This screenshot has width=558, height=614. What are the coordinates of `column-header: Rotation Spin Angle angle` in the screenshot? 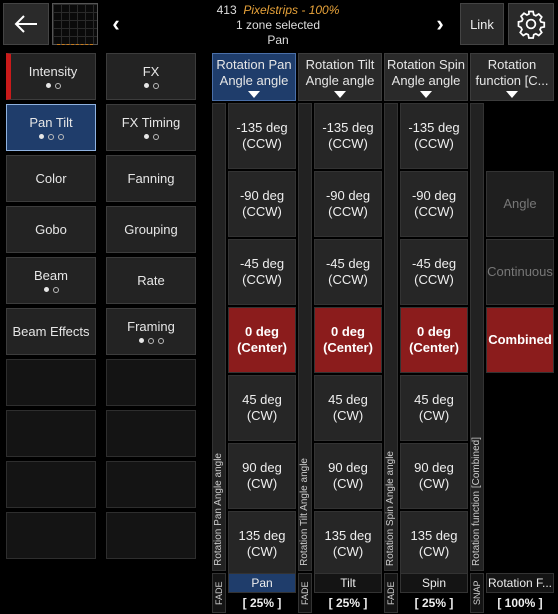 It's located at (426, 77).